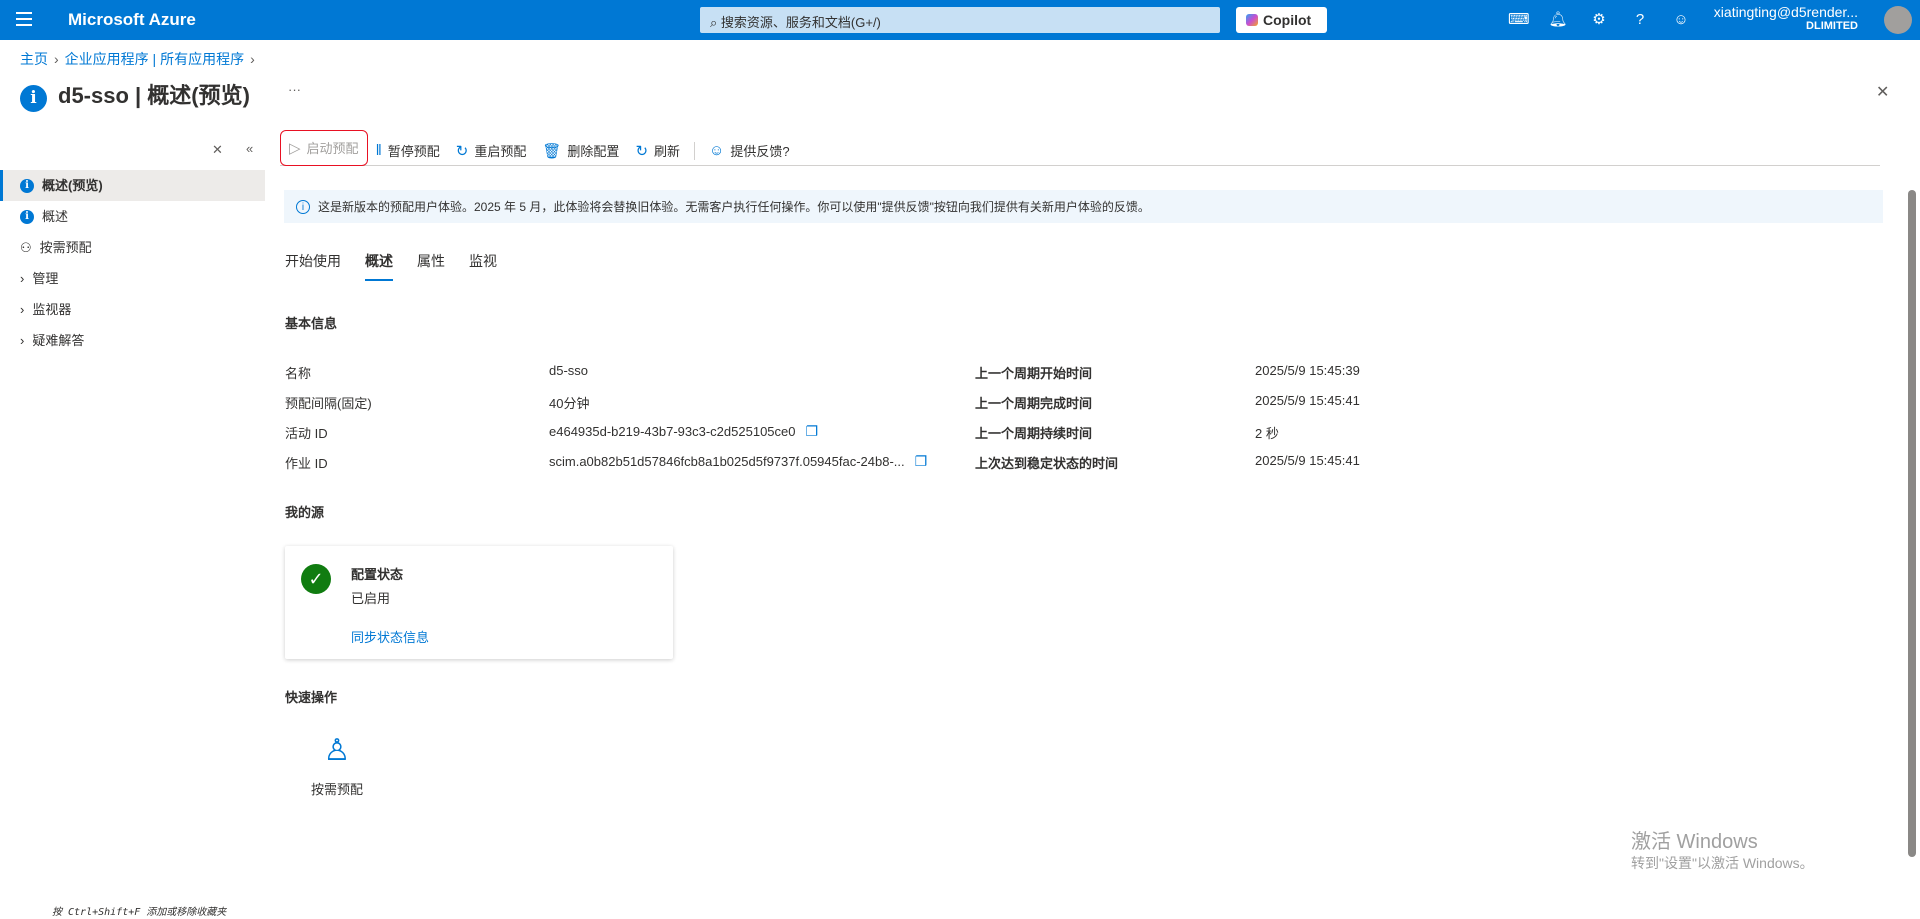 This screenshot has height=919, width=1920. Describe the element at coordinates (642, 151) in the screenshot. I see `refresh-icon: ↻` at that location.